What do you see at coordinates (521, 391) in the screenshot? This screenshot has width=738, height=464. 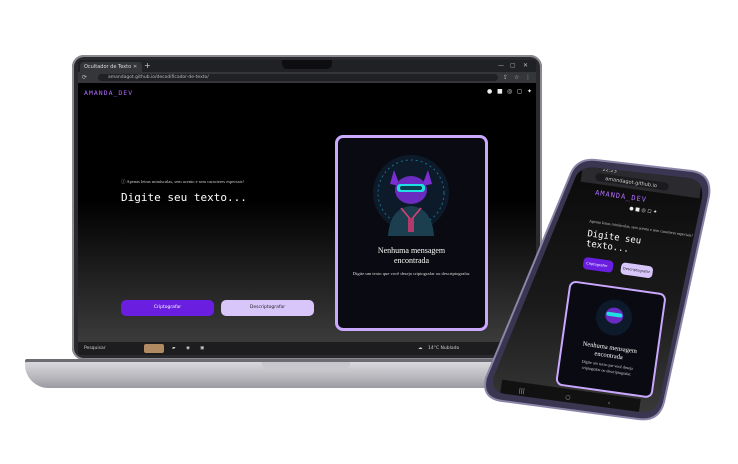 I see `phone-recents-icon: |||` at bounding box center [521, 391].